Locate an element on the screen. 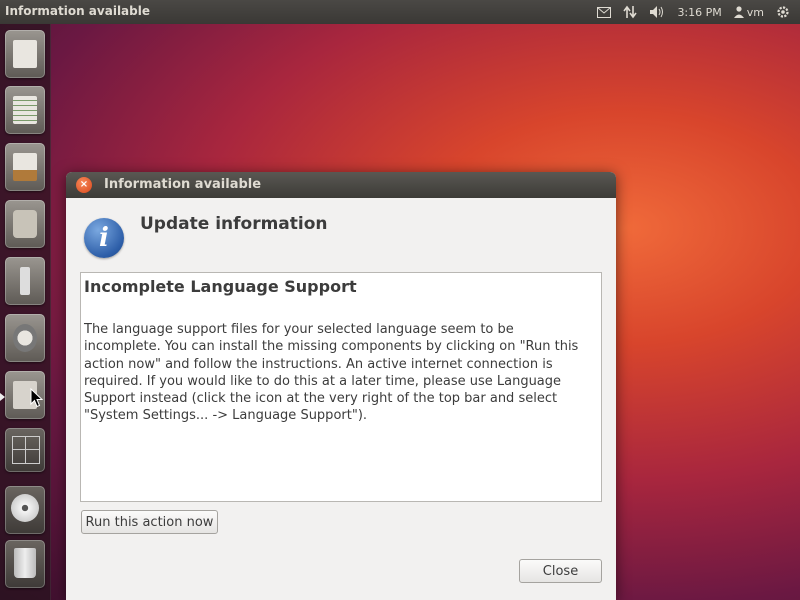  indicator-area: 3:16 PM vm is located at coordinates (693, 12).